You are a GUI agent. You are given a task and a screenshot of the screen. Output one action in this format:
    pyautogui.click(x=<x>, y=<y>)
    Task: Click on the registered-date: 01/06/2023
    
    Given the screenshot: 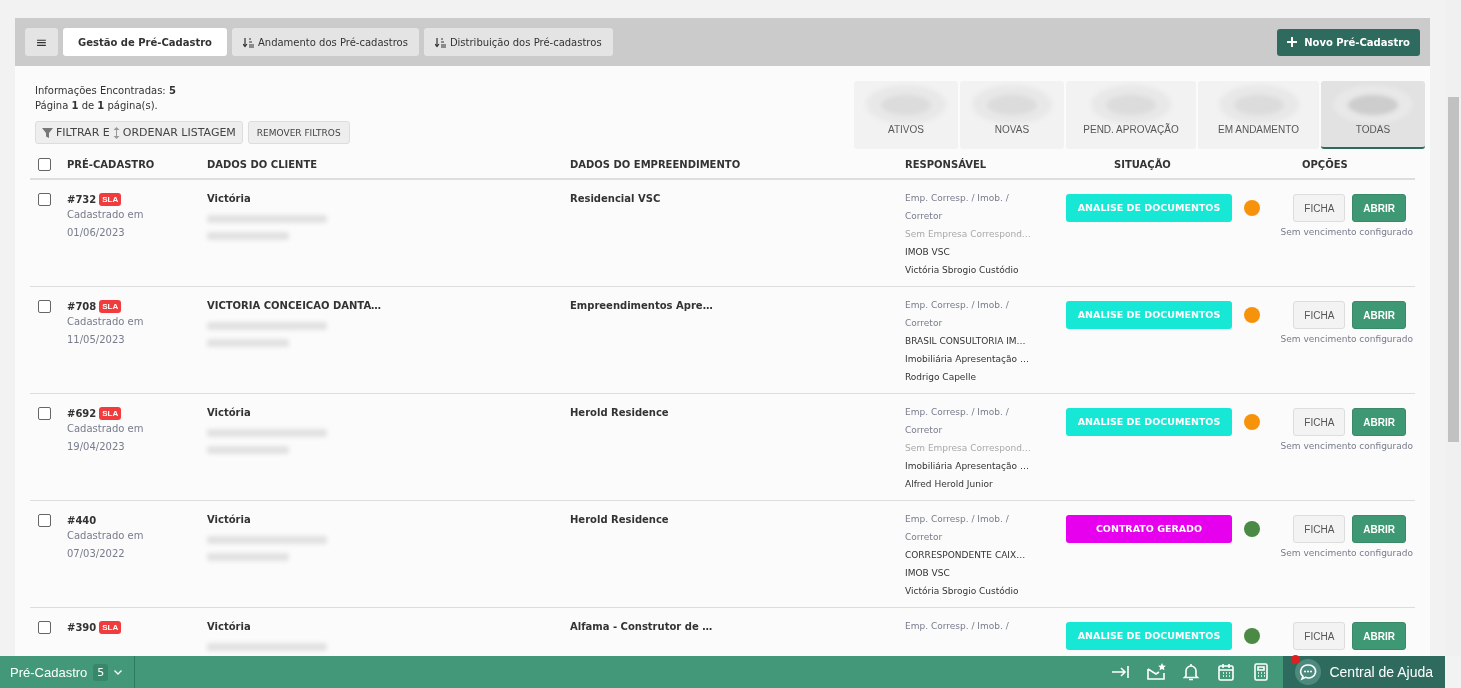 What is the action you would take?
    pyautogui.click(x=96, y=233)
    